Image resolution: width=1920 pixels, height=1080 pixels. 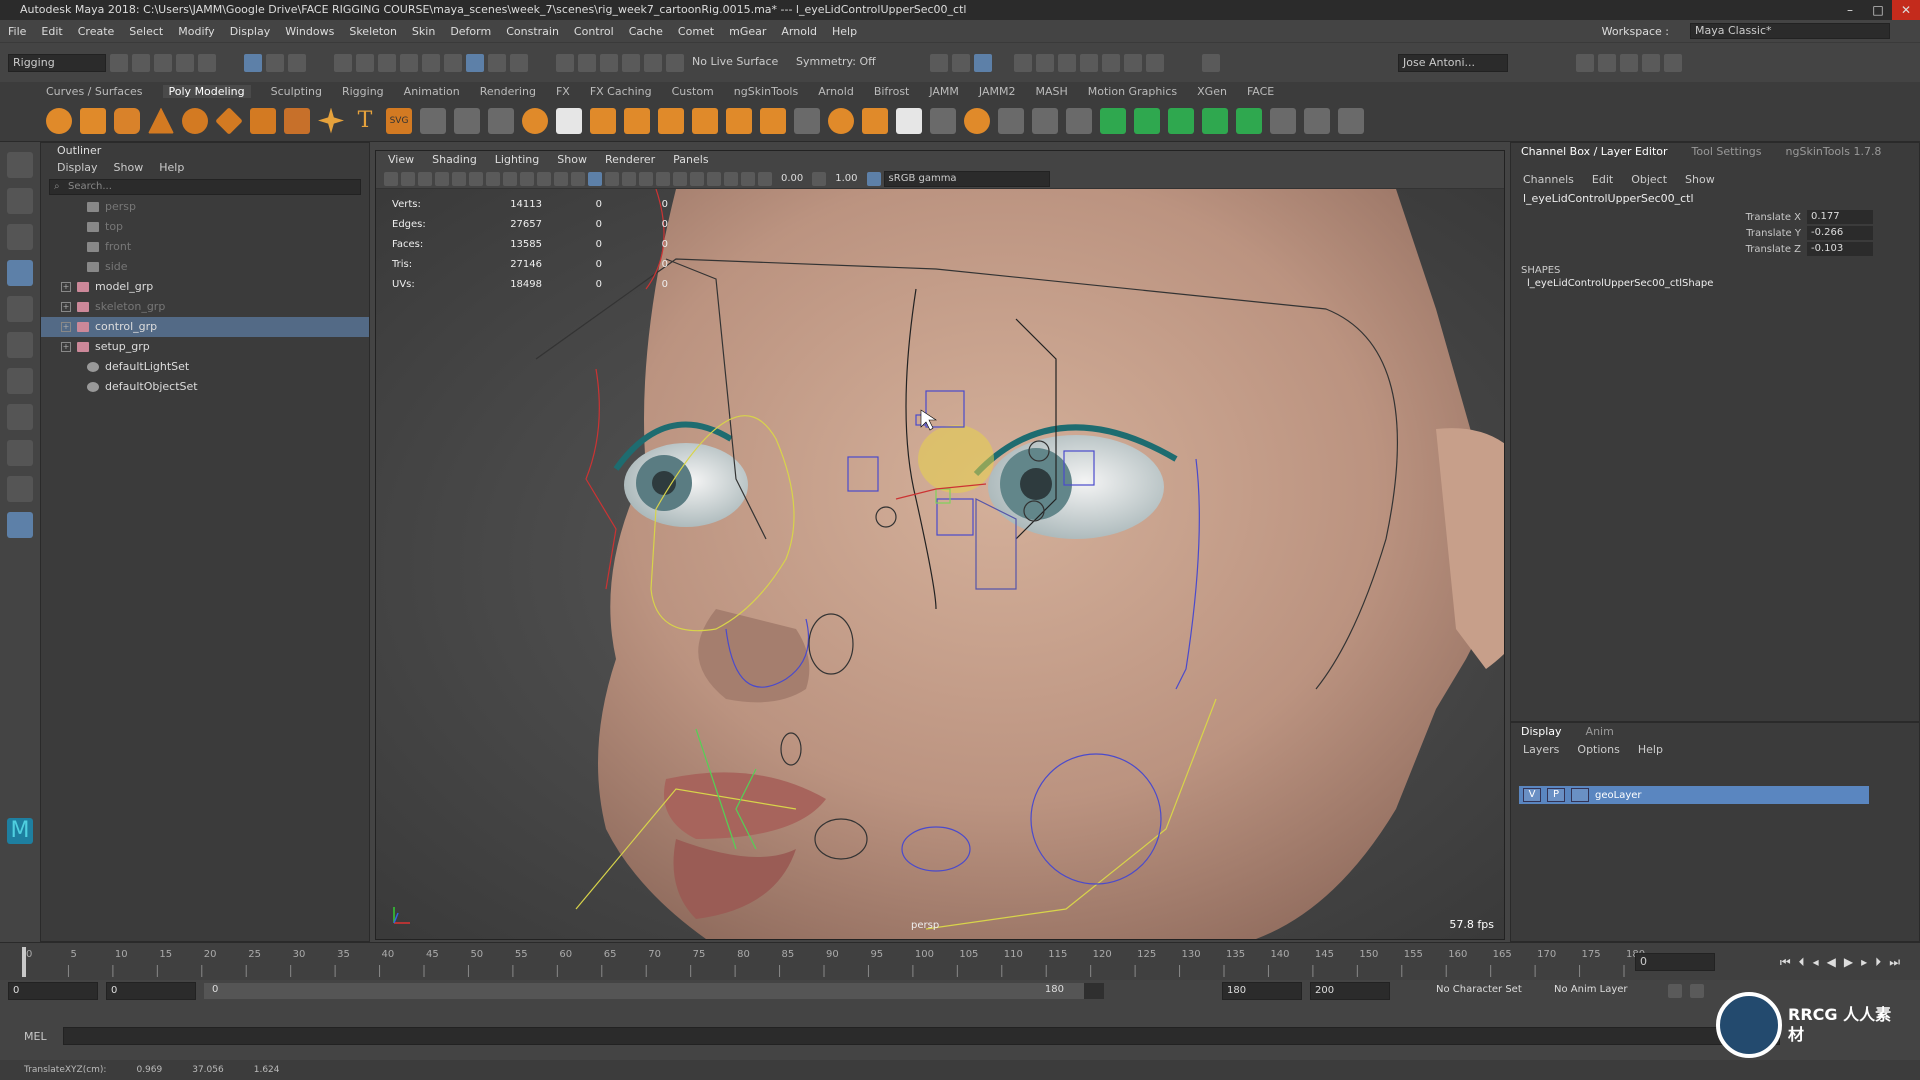 What do you see at coordinates (1211, 62) in the screenshot?
I see `sidebar-toggle-icon` at bounding box center [1211, 62].